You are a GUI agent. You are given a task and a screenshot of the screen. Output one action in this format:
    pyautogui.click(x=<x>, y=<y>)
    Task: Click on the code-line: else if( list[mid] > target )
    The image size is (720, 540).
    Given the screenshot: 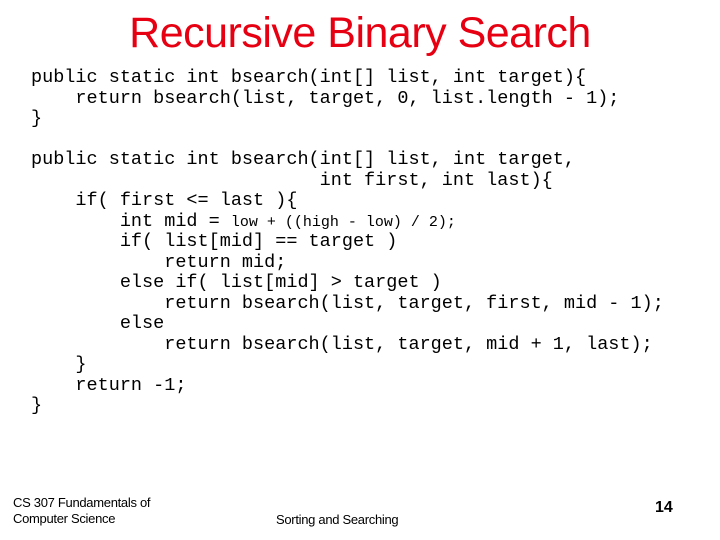 What is the action you would take?
    pyautogui.click(x=236, y=282)
    